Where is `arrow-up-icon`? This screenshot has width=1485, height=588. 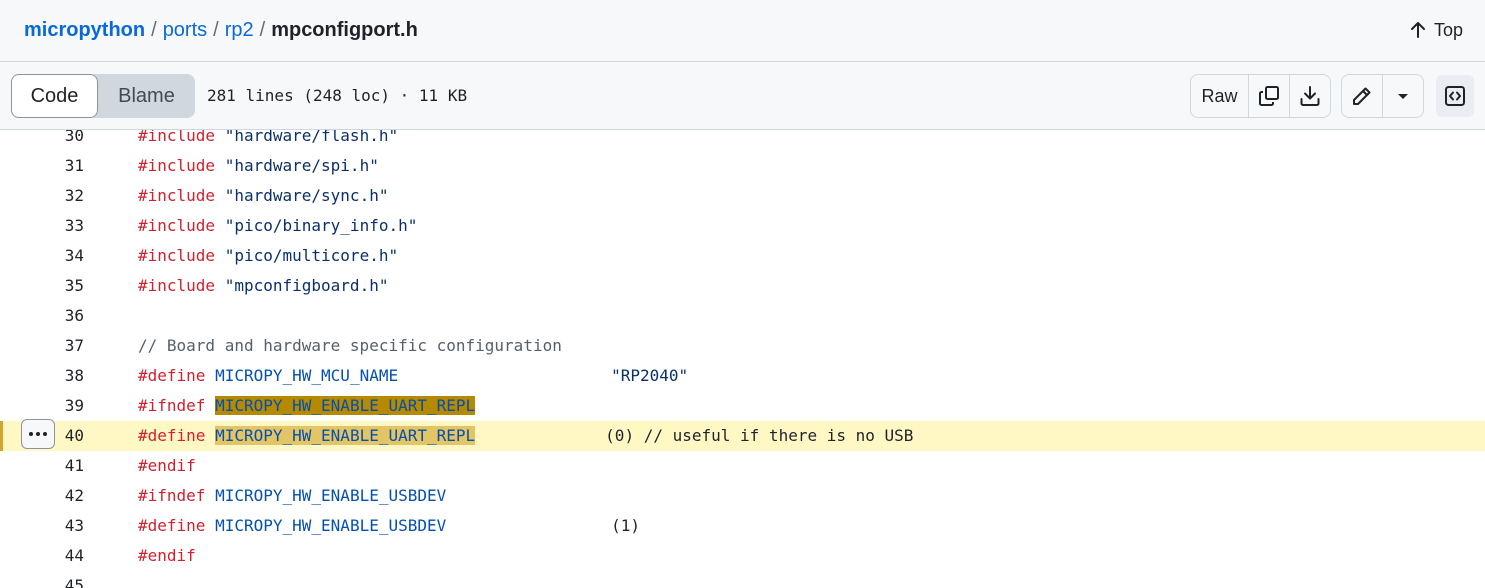 arrow-up-icon is located at coordinates (1417, 30).